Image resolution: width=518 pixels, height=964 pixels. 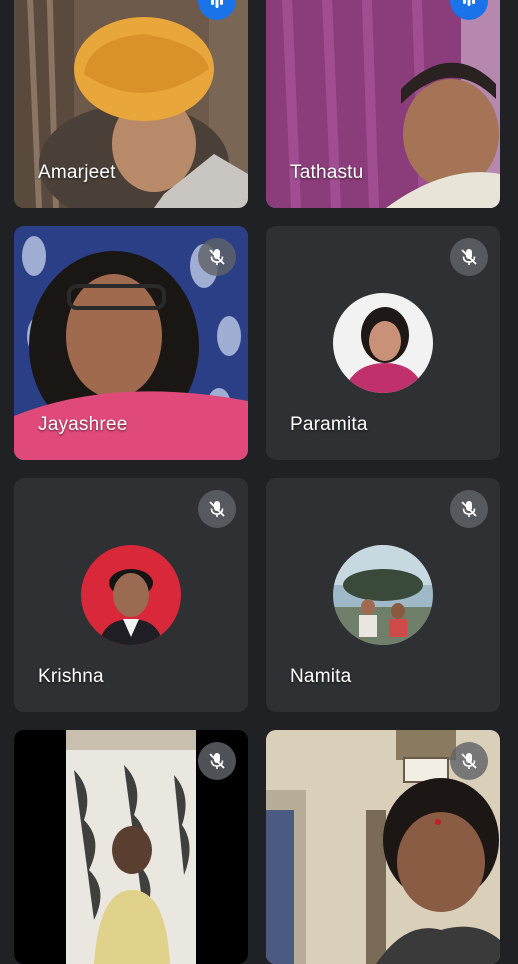 I want to click on participant-tile-namita: Namita, so click(x=383, y=595).